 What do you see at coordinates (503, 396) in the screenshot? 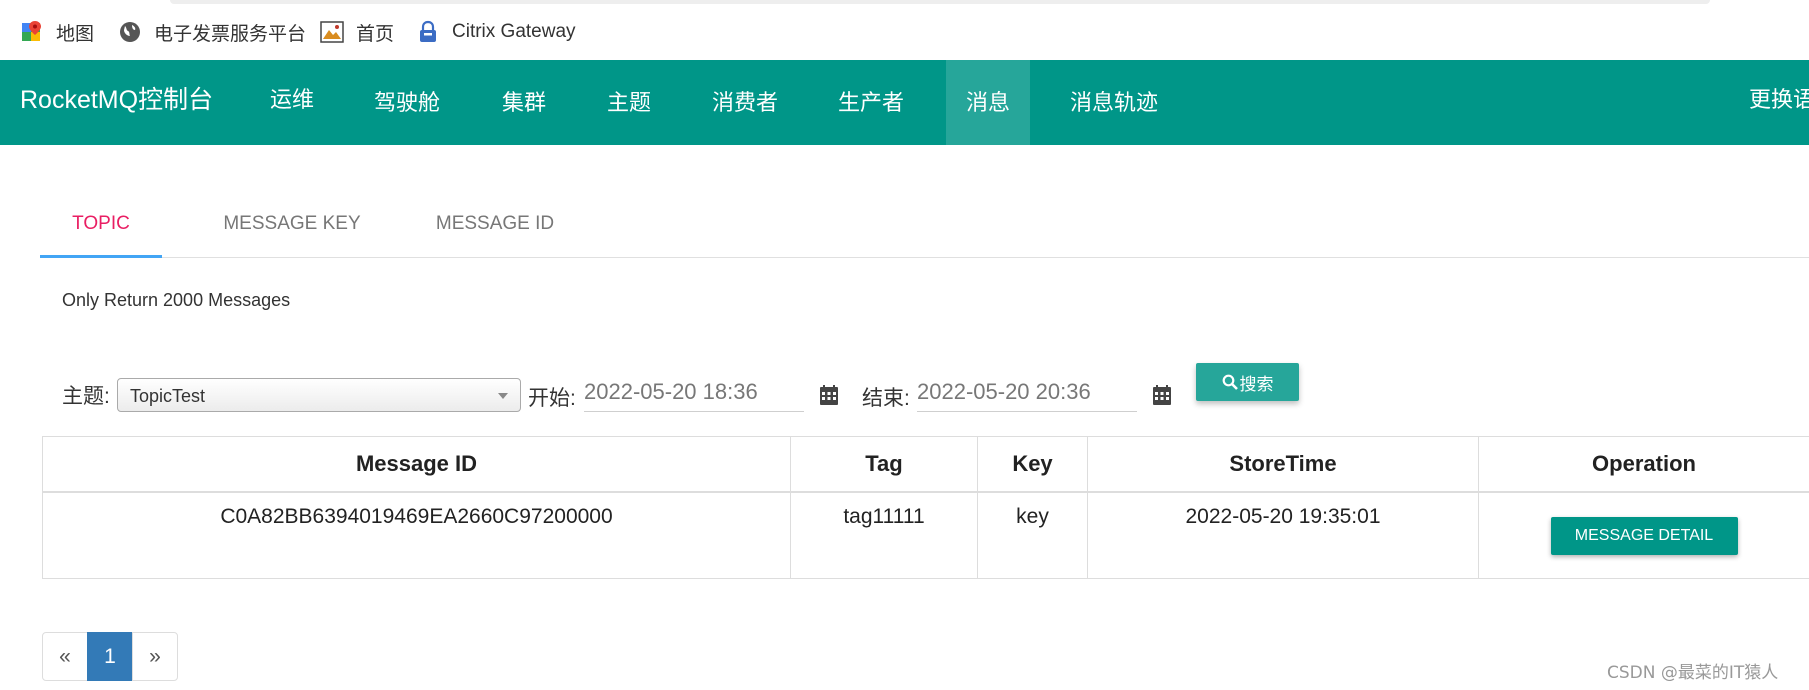
I see `chevron-down-icon` at bounding box center [503, 396].